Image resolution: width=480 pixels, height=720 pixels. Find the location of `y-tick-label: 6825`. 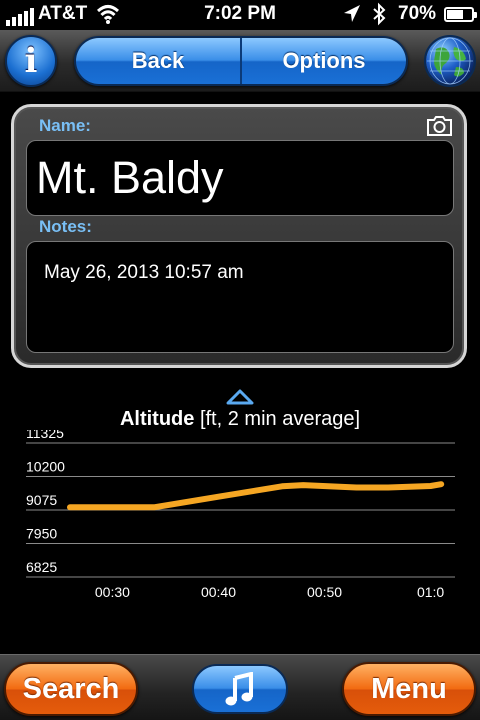

y-tick-label: 6825 is located at coordinates (41, 567).